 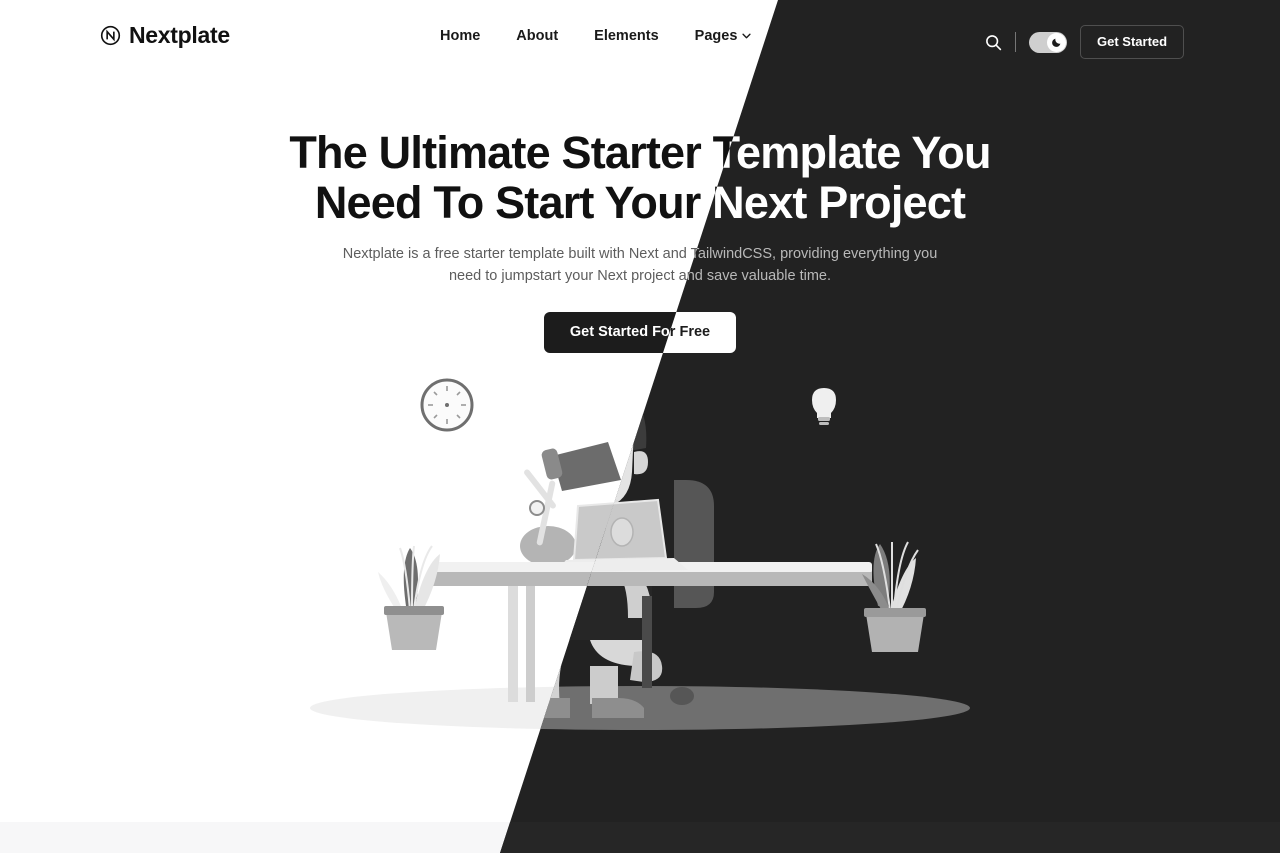 What do you see at coordinates (1132, 42) in the screenshot?
I see `get-started-button: Get Started` at bounding box center [1132, 42].